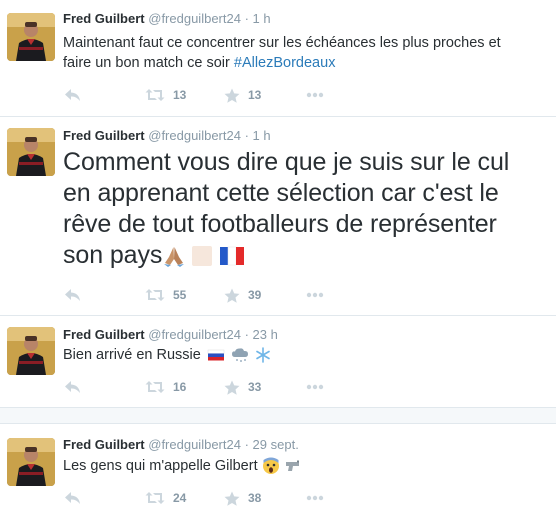 The image size is (556, 506). Describe the element at coordinates (213, 498) in the screenshot. I see `tweet-actions: 24 38` at that location.